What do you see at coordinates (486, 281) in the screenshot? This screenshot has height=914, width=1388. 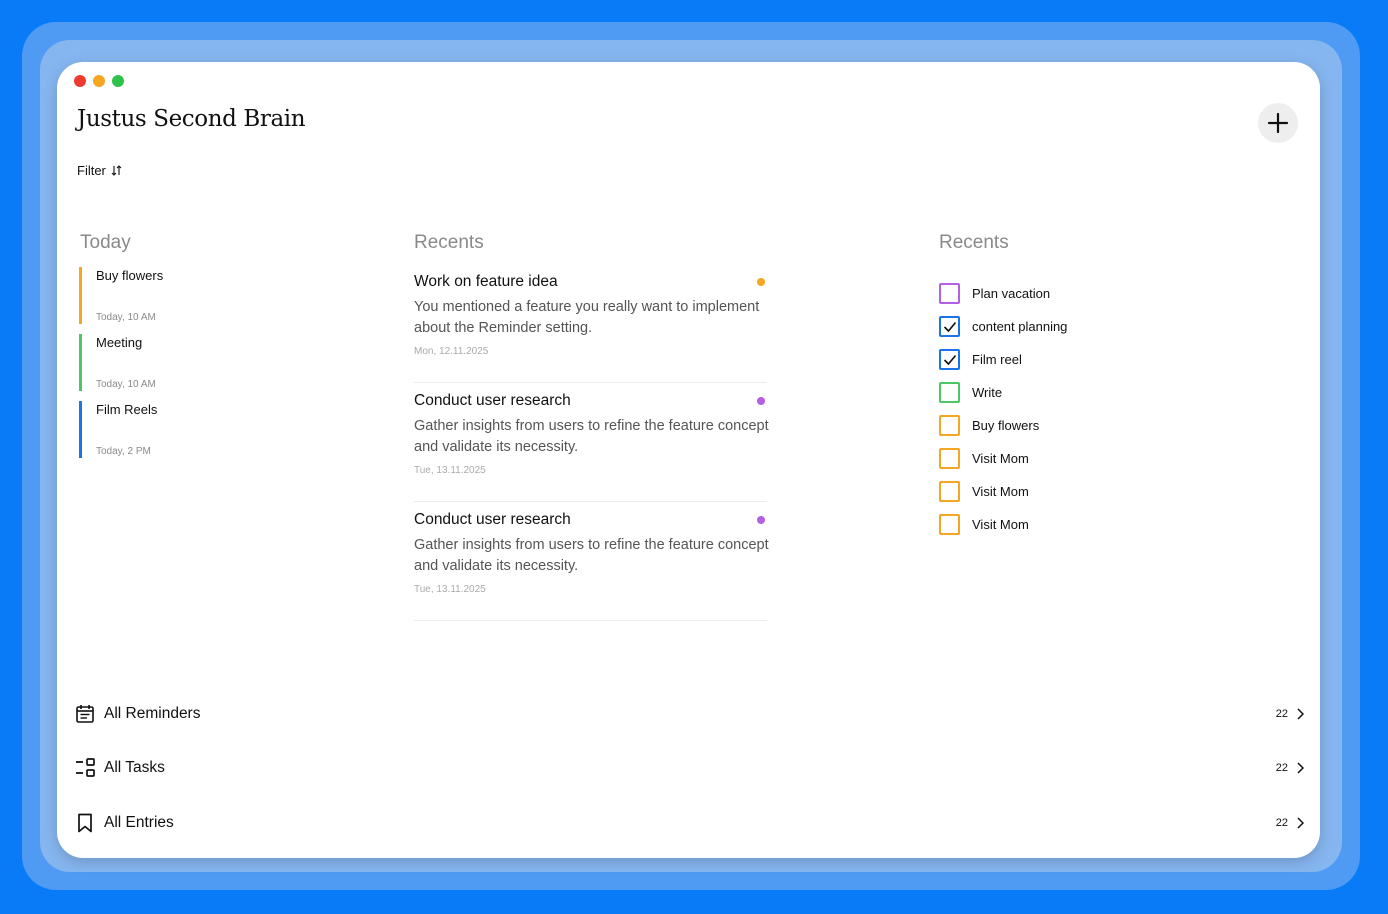 I see `entry-title: Work on feature idea` at bounding box center [486, 281].